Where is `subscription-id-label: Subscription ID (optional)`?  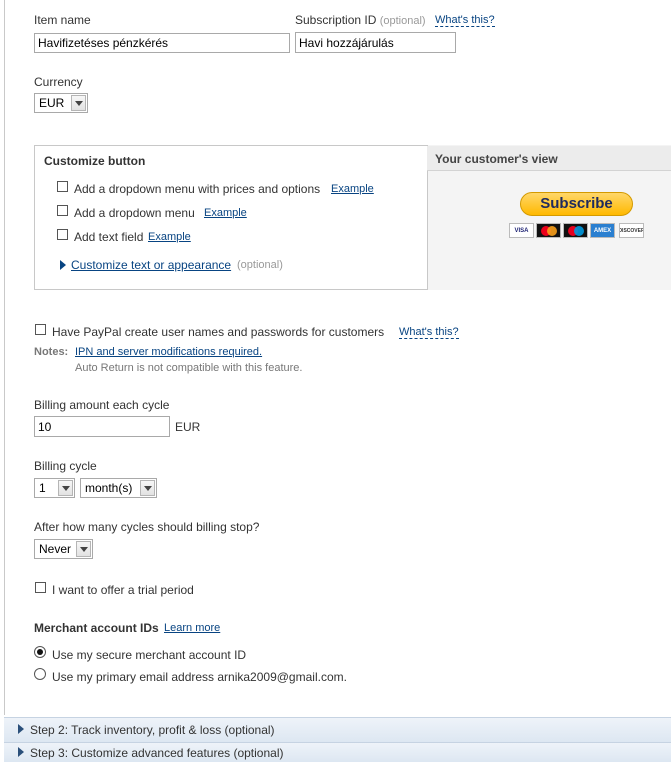
subscription-id-label: Subscription ID (optional) is located at coordinates (360, 20).